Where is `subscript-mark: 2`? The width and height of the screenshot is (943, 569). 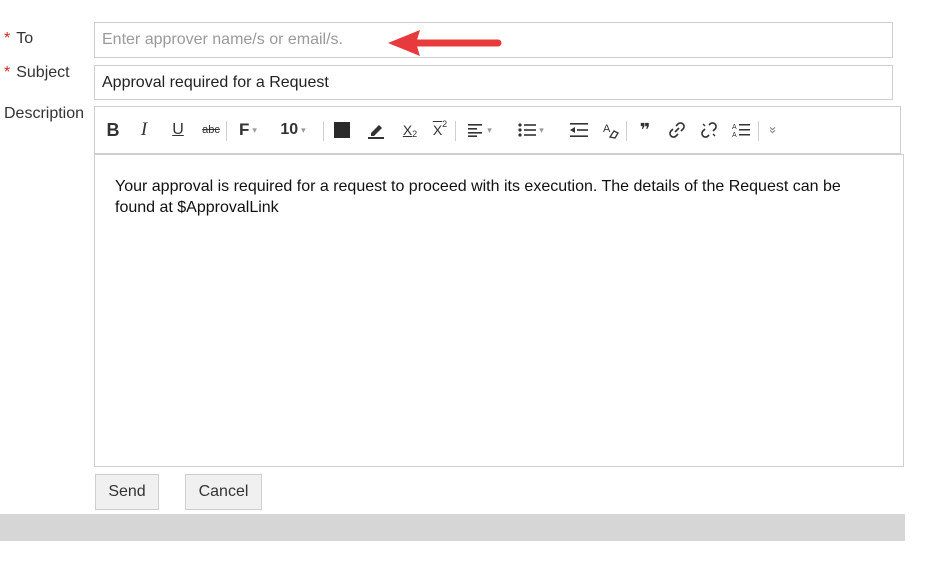
subscript-mark: 2 is located at coordinates (415, 134).